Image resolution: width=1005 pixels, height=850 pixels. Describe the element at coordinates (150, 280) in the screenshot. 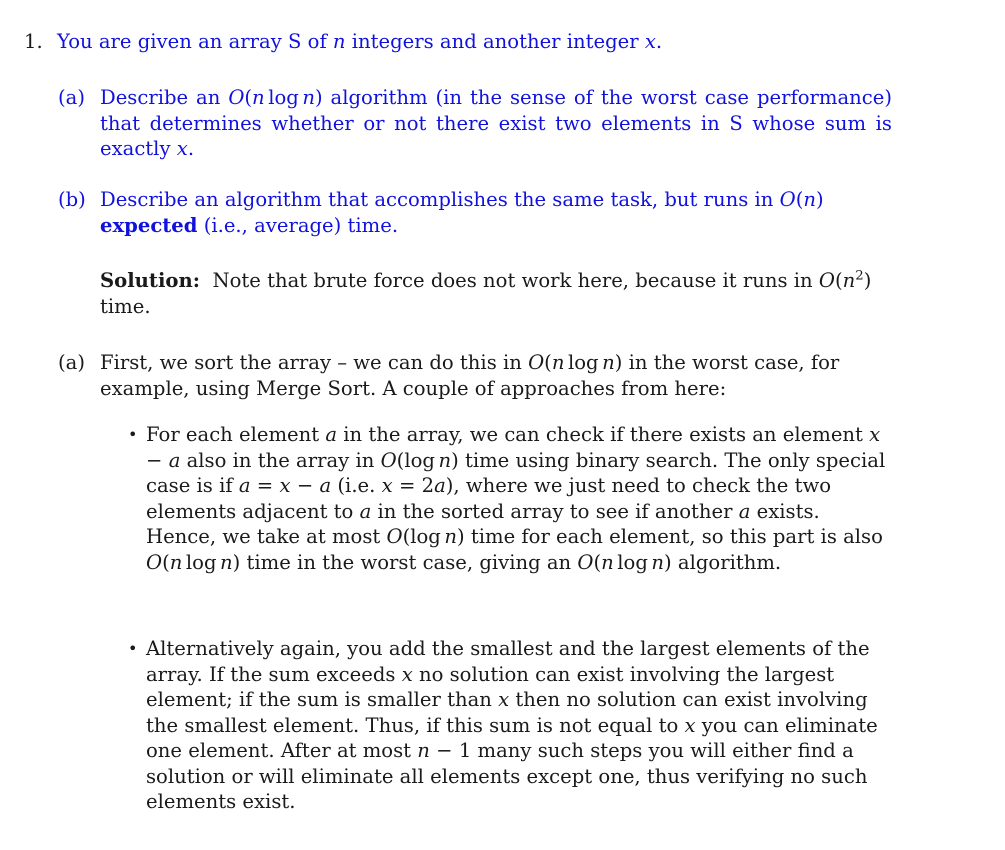

I see `solution-heading: Solution:` at that location.